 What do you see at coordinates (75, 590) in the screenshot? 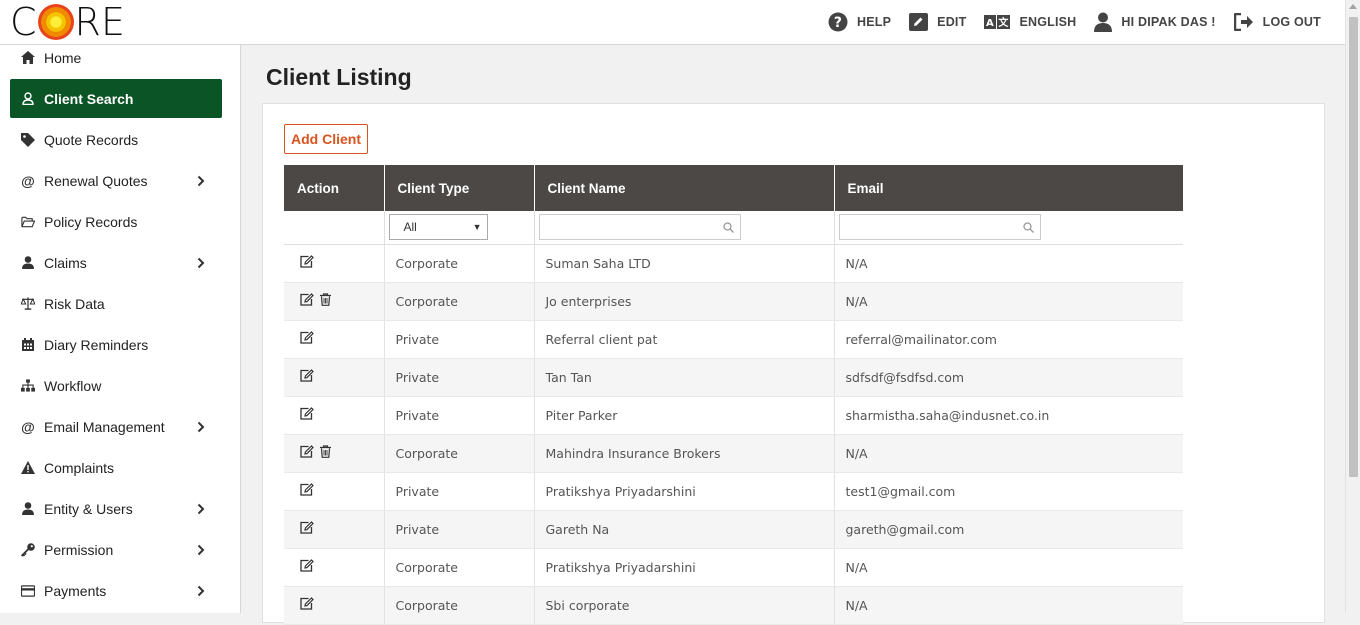
I see `sidebar-item-label: Payments` at bounding box center [75, 590].